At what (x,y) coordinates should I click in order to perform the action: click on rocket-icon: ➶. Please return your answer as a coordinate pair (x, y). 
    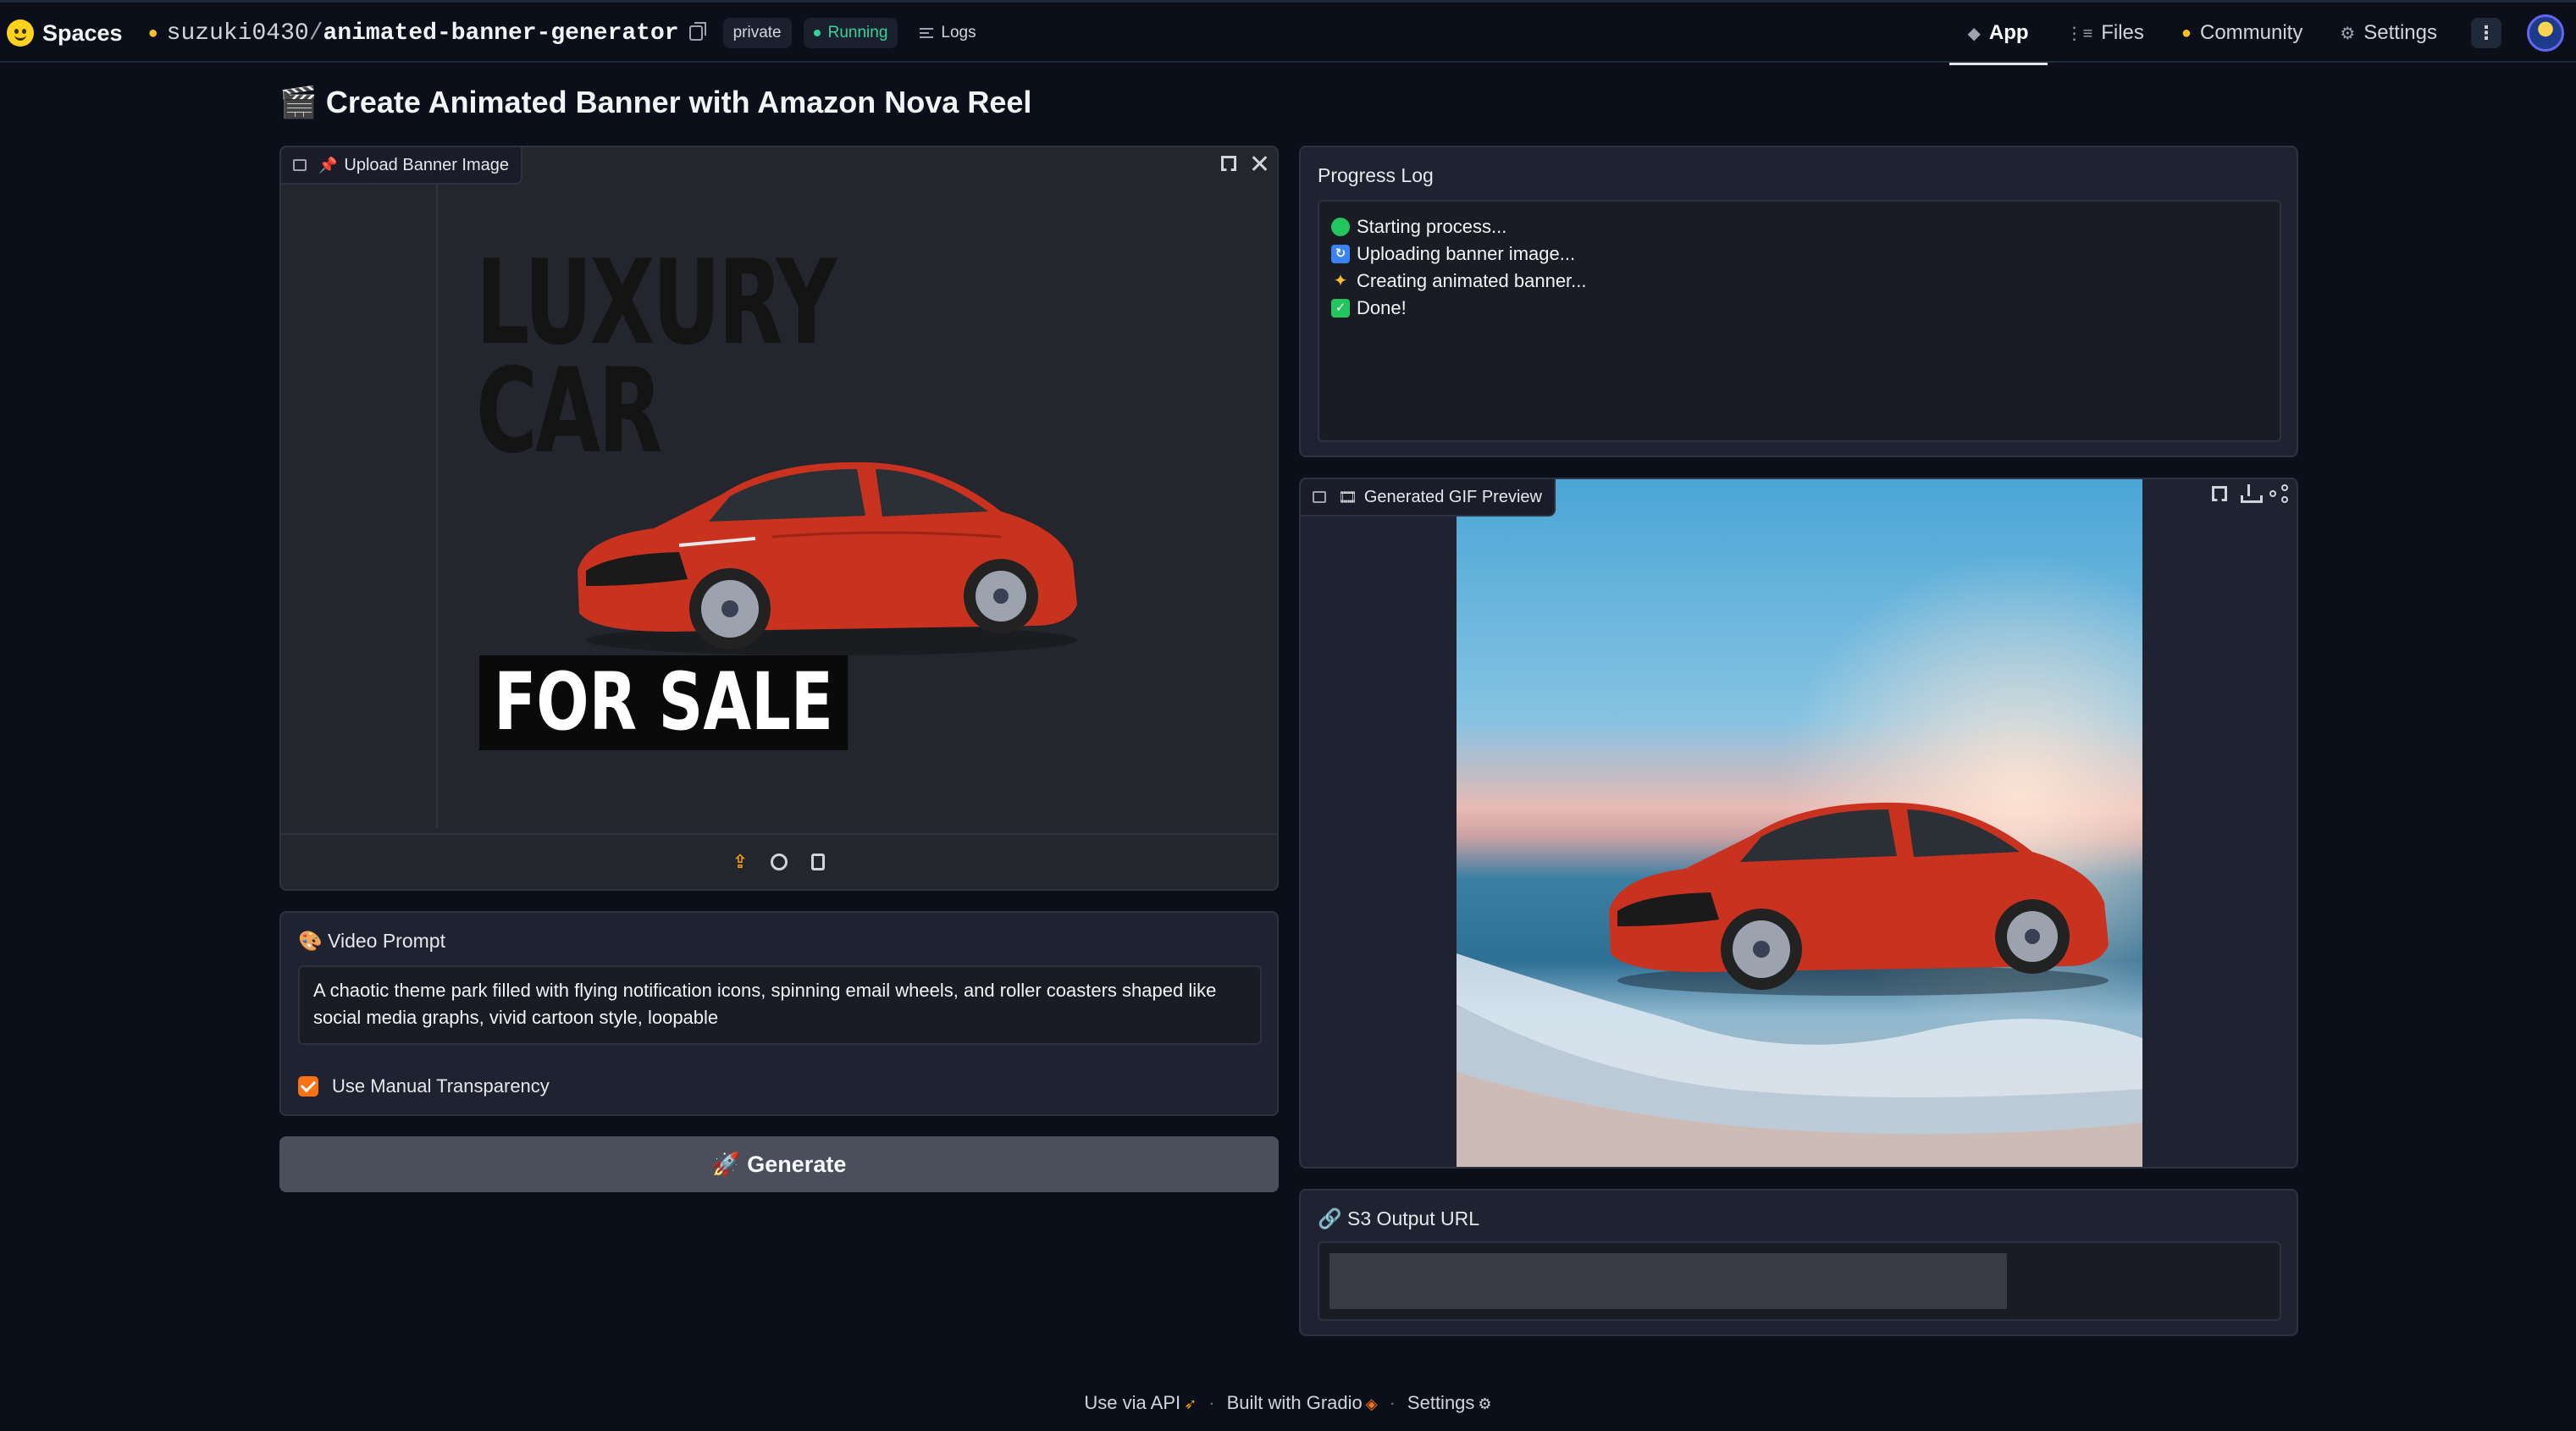
    Looking at the image, I should click on (1190, 1403).